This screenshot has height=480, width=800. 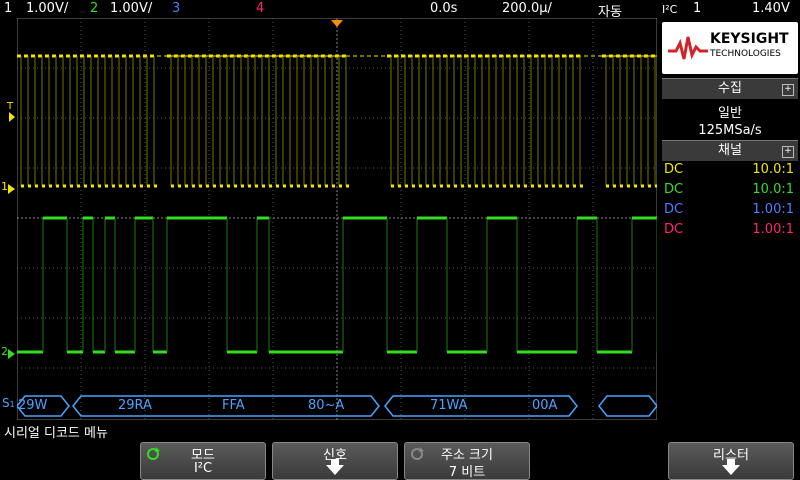 I want to click on ch1-probe: 10.0:1, so click(x=773, y=169).